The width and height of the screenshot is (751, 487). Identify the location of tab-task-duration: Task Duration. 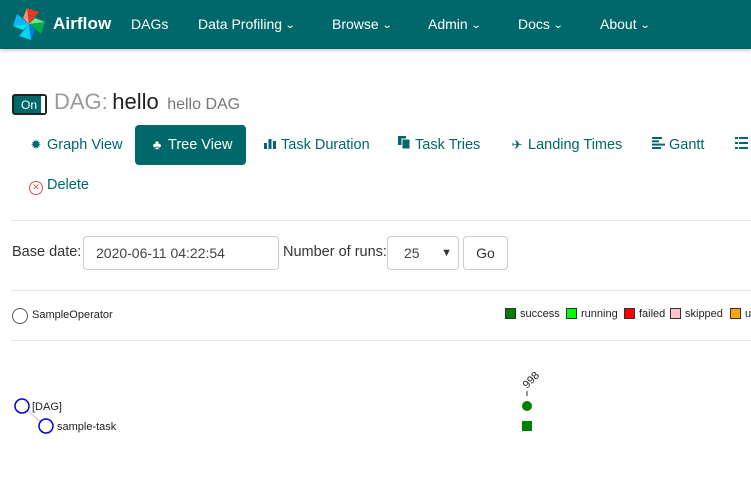
(316, 145).